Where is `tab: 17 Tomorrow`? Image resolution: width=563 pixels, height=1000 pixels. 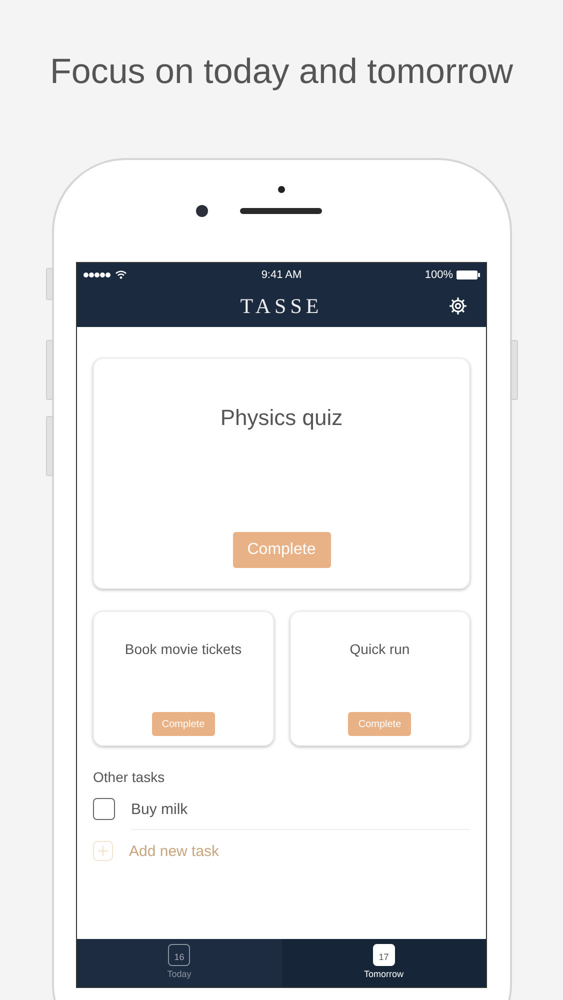 tab: 17 Tomorrow is located at coordinates (384, 963).